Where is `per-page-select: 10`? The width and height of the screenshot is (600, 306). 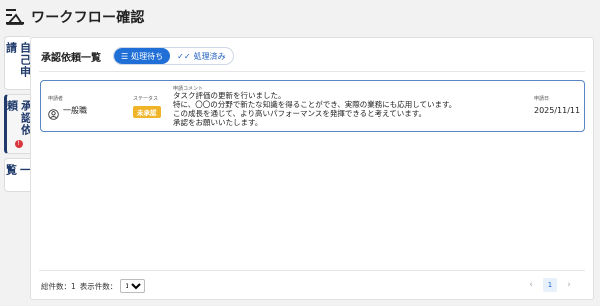
per-page-select: 10 is located at coordinates (133, 286).